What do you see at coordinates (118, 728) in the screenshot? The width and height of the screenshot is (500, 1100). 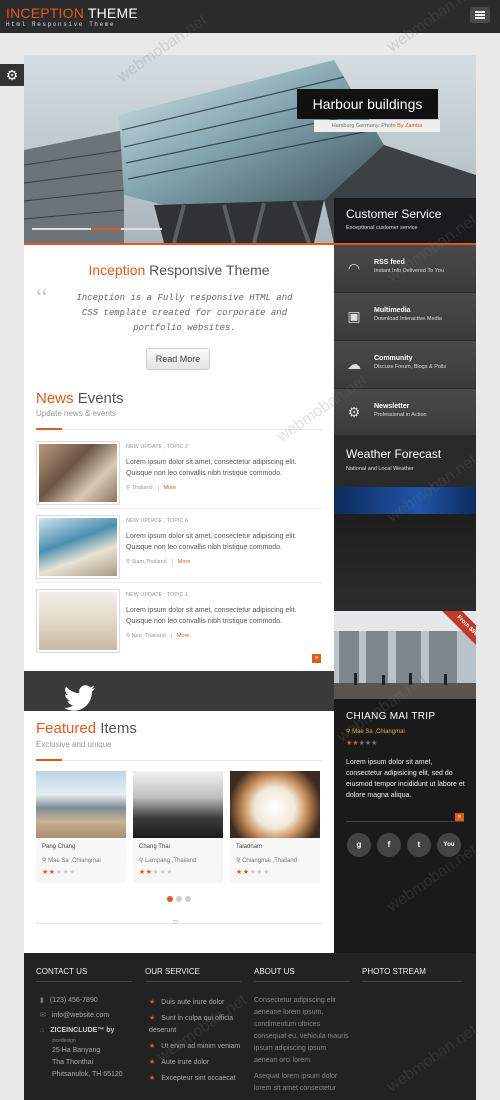 I see `featured-title-rest: Items` at bounding box center [118, 728].